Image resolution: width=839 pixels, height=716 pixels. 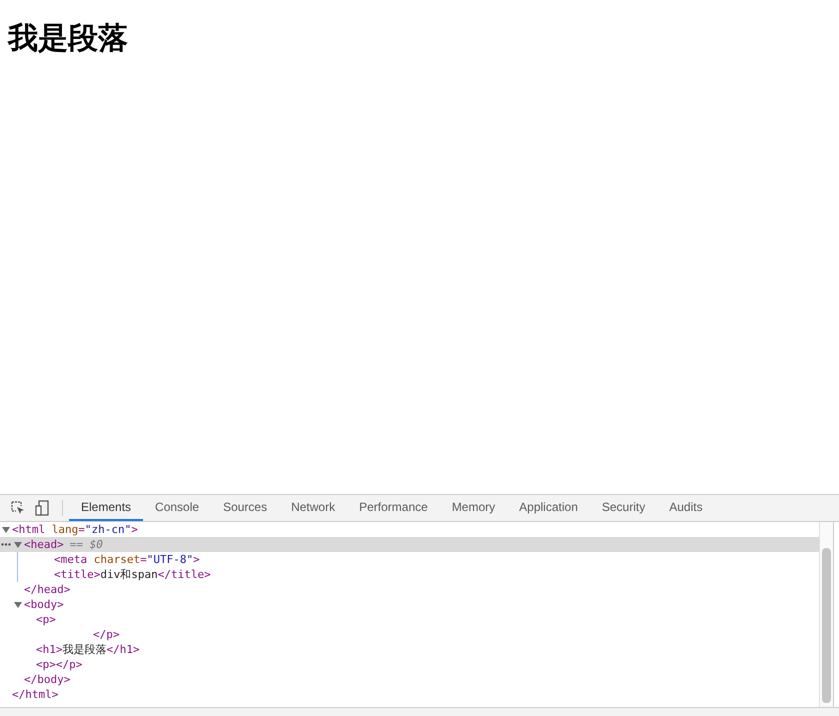 I want to click on code-line: <body>, so click(x=44, y=604).